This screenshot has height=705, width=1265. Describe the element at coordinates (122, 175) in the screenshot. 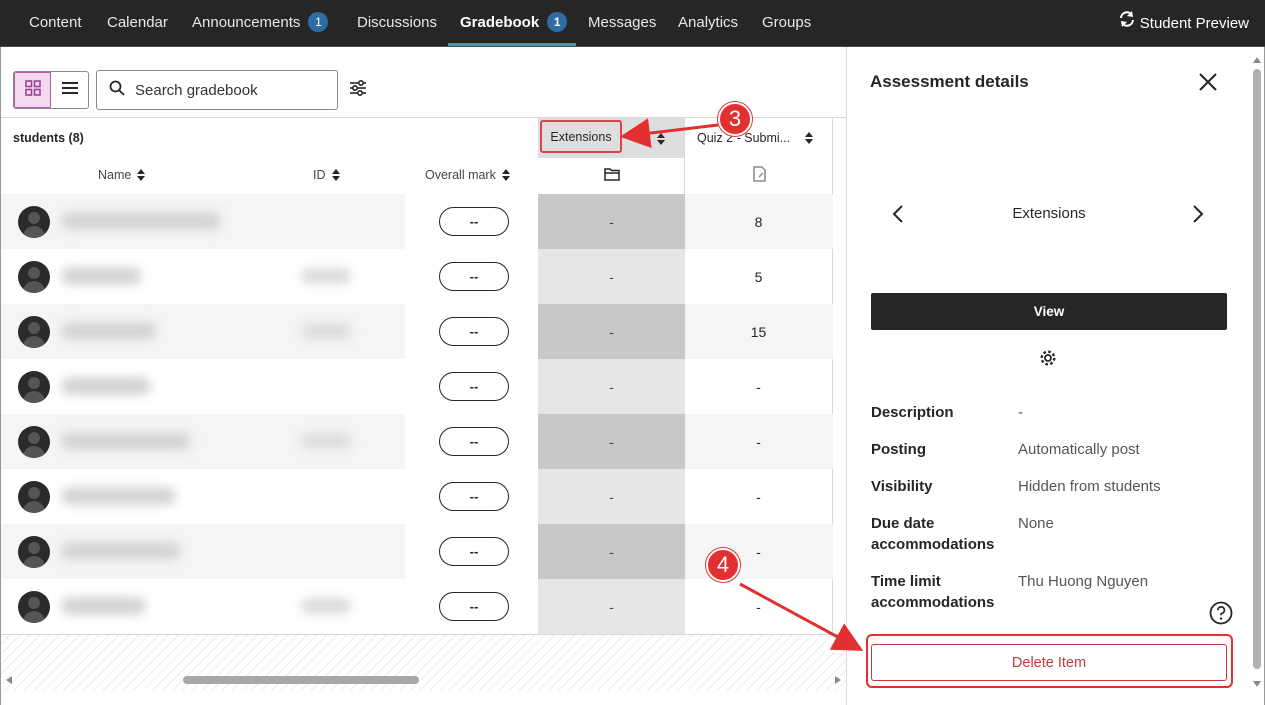

I see `name-column-header: Name` at that location.